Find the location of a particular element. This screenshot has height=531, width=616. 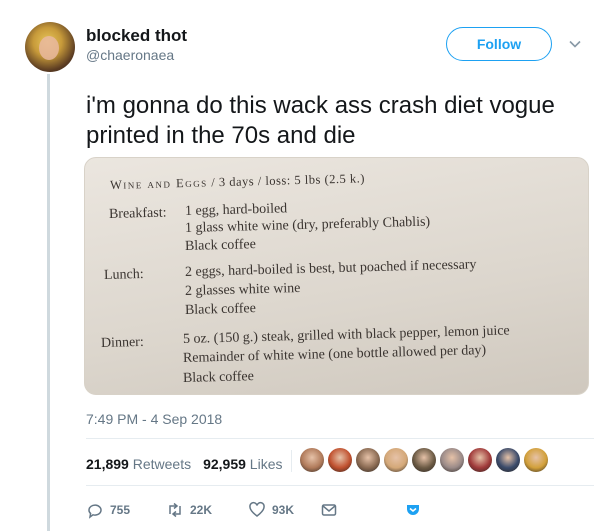

tweet-actions: 755 22K 93K is located at coordinates (254, 510).